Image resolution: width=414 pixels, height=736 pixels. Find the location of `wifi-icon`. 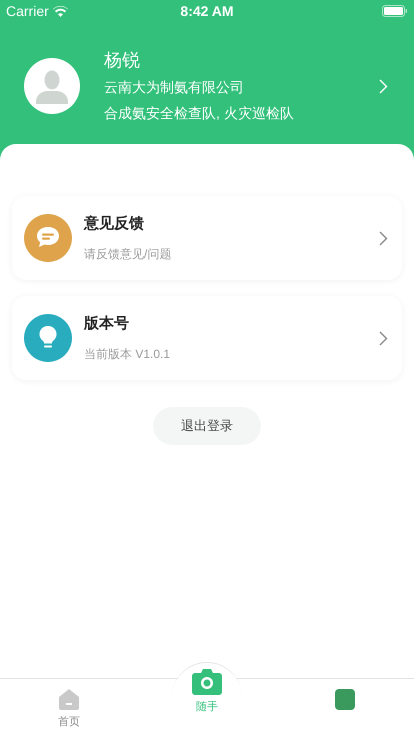

wifi-icon is located at coordinates (60, 11).